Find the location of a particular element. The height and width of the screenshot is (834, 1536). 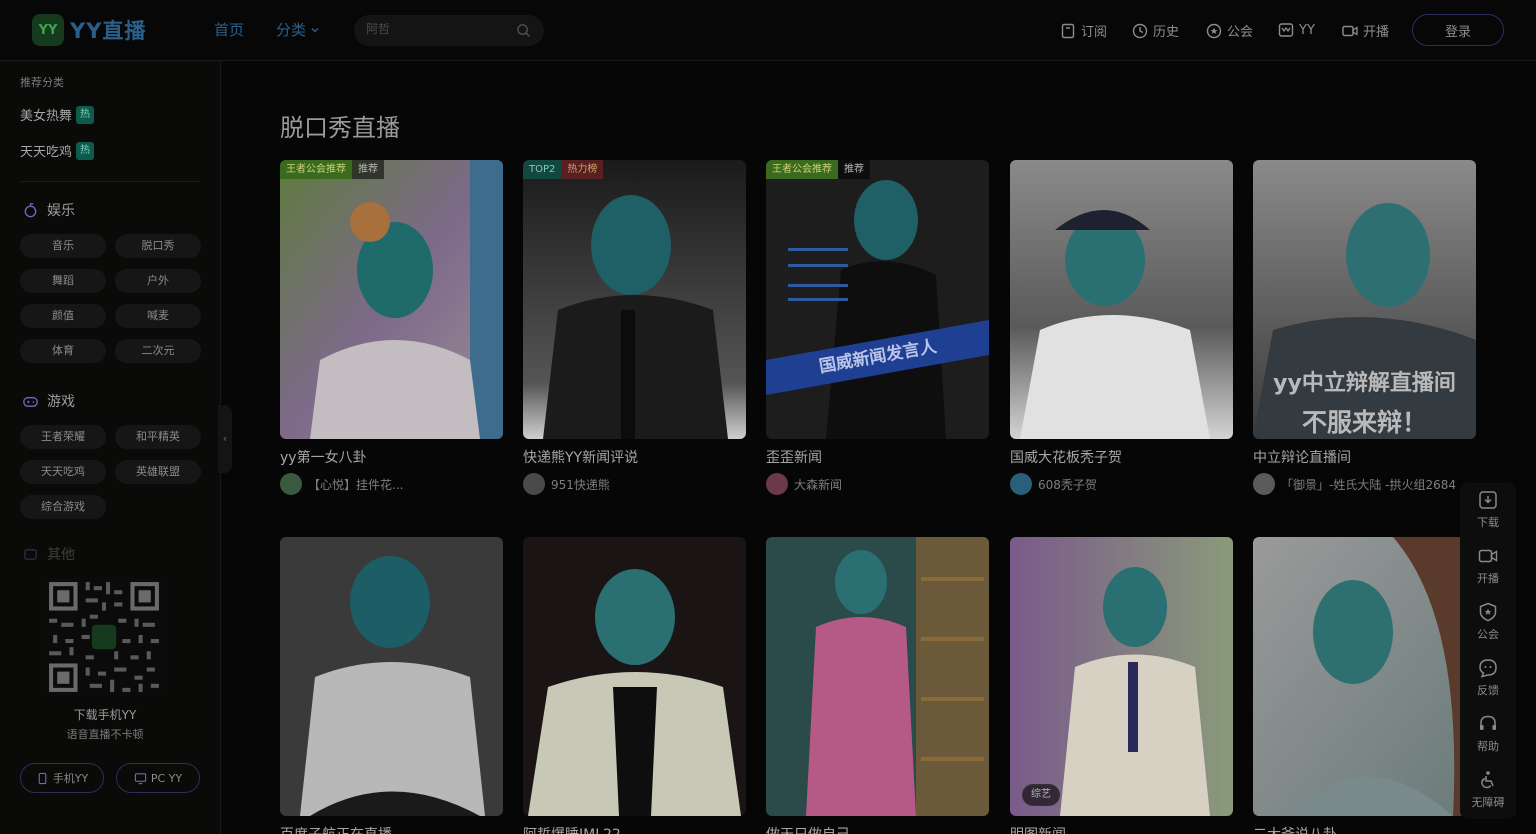

category-chip: 天天吃鸡 is located at coordinates (63, 472).